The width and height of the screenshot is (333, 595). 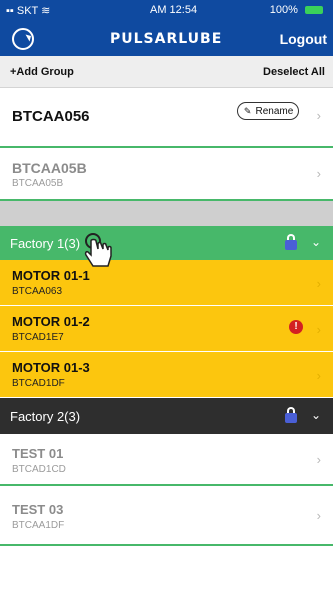 I want to click on device-id: BTCAA063, so click(x=37, y=291).